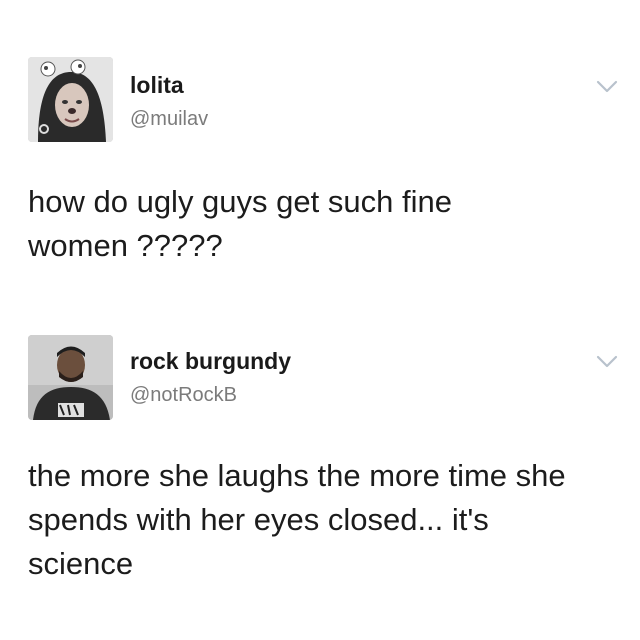 The width and height of the screenshot is (640, 640). Describe the element at coordinates (297, 475) in the screenshot. I see `tweet-text-line: the more she laughs the more time she` at that location.